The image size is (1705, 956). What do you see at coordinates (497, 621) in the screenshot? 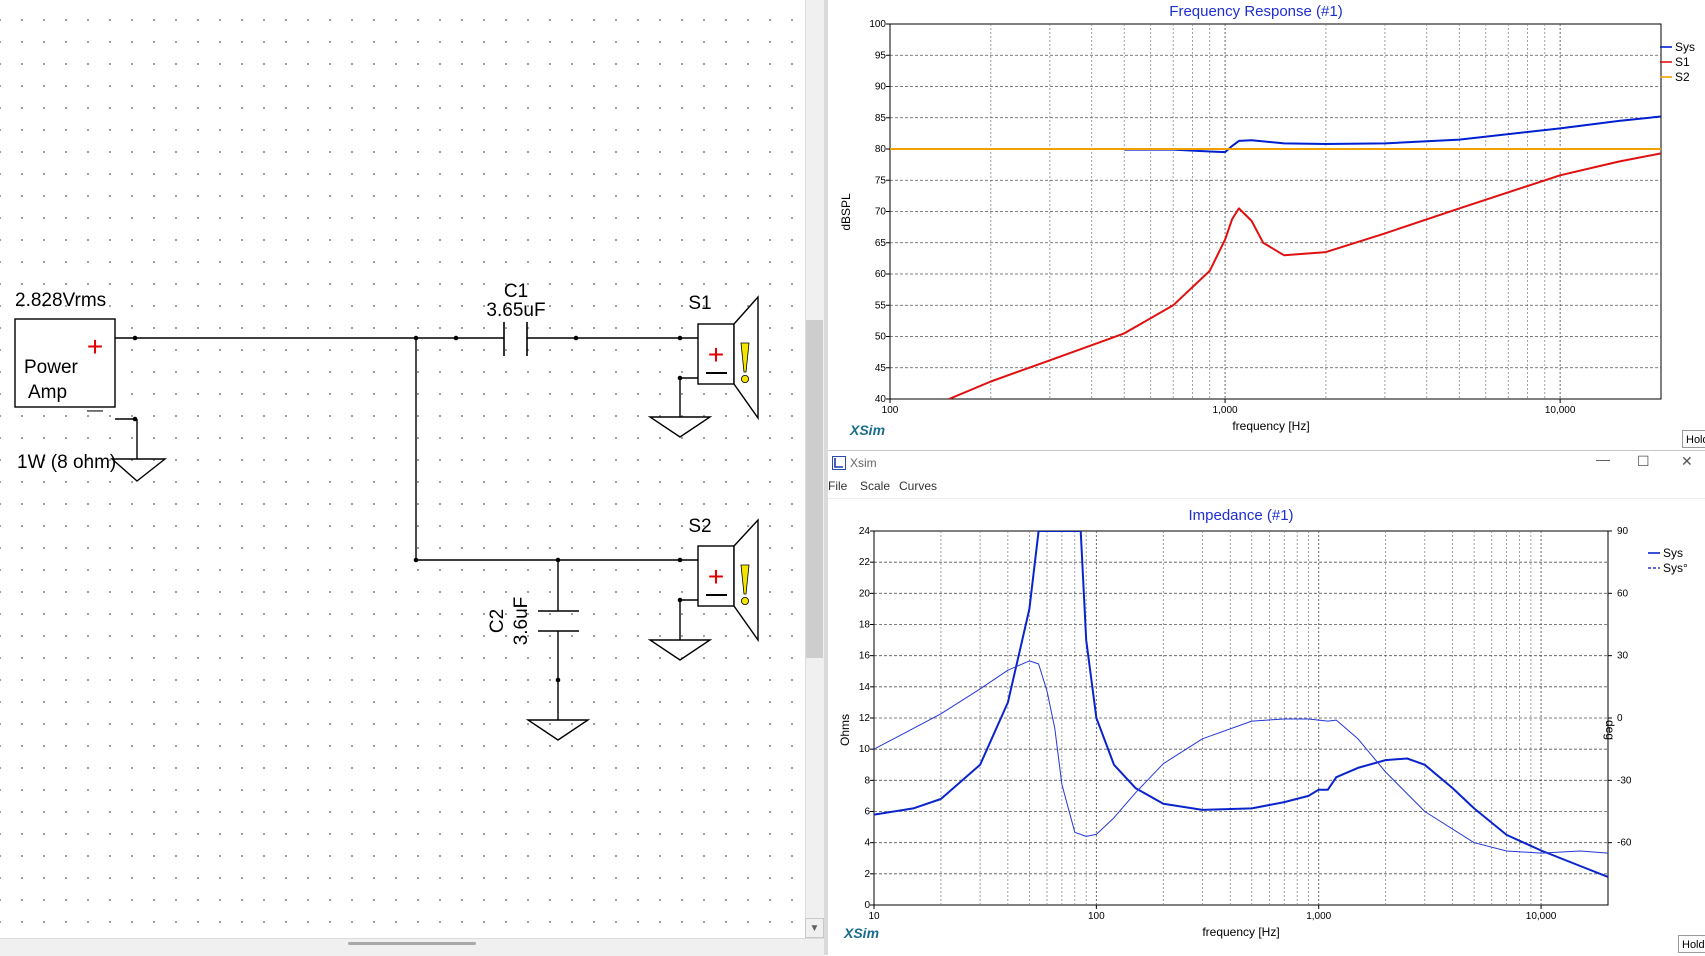
I see `c2-name: C2` at bounding box center [497, 621].